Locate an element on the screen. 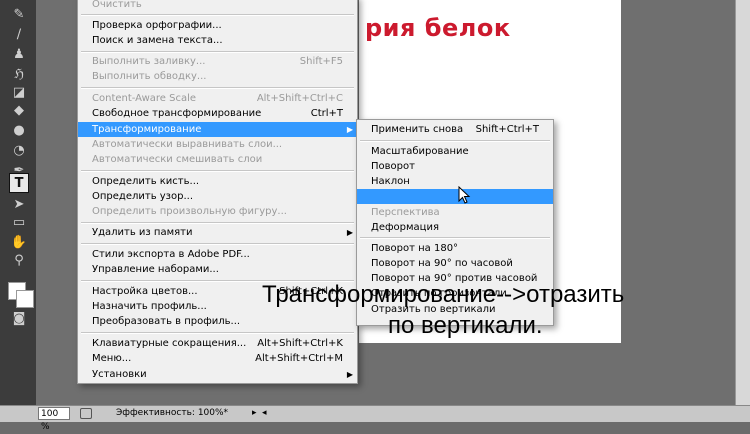 The width and height of the screenshot is (750, 434). transform-submenu-item-8: Поворот на 90° по часовой is located at coordinates (455, 263).